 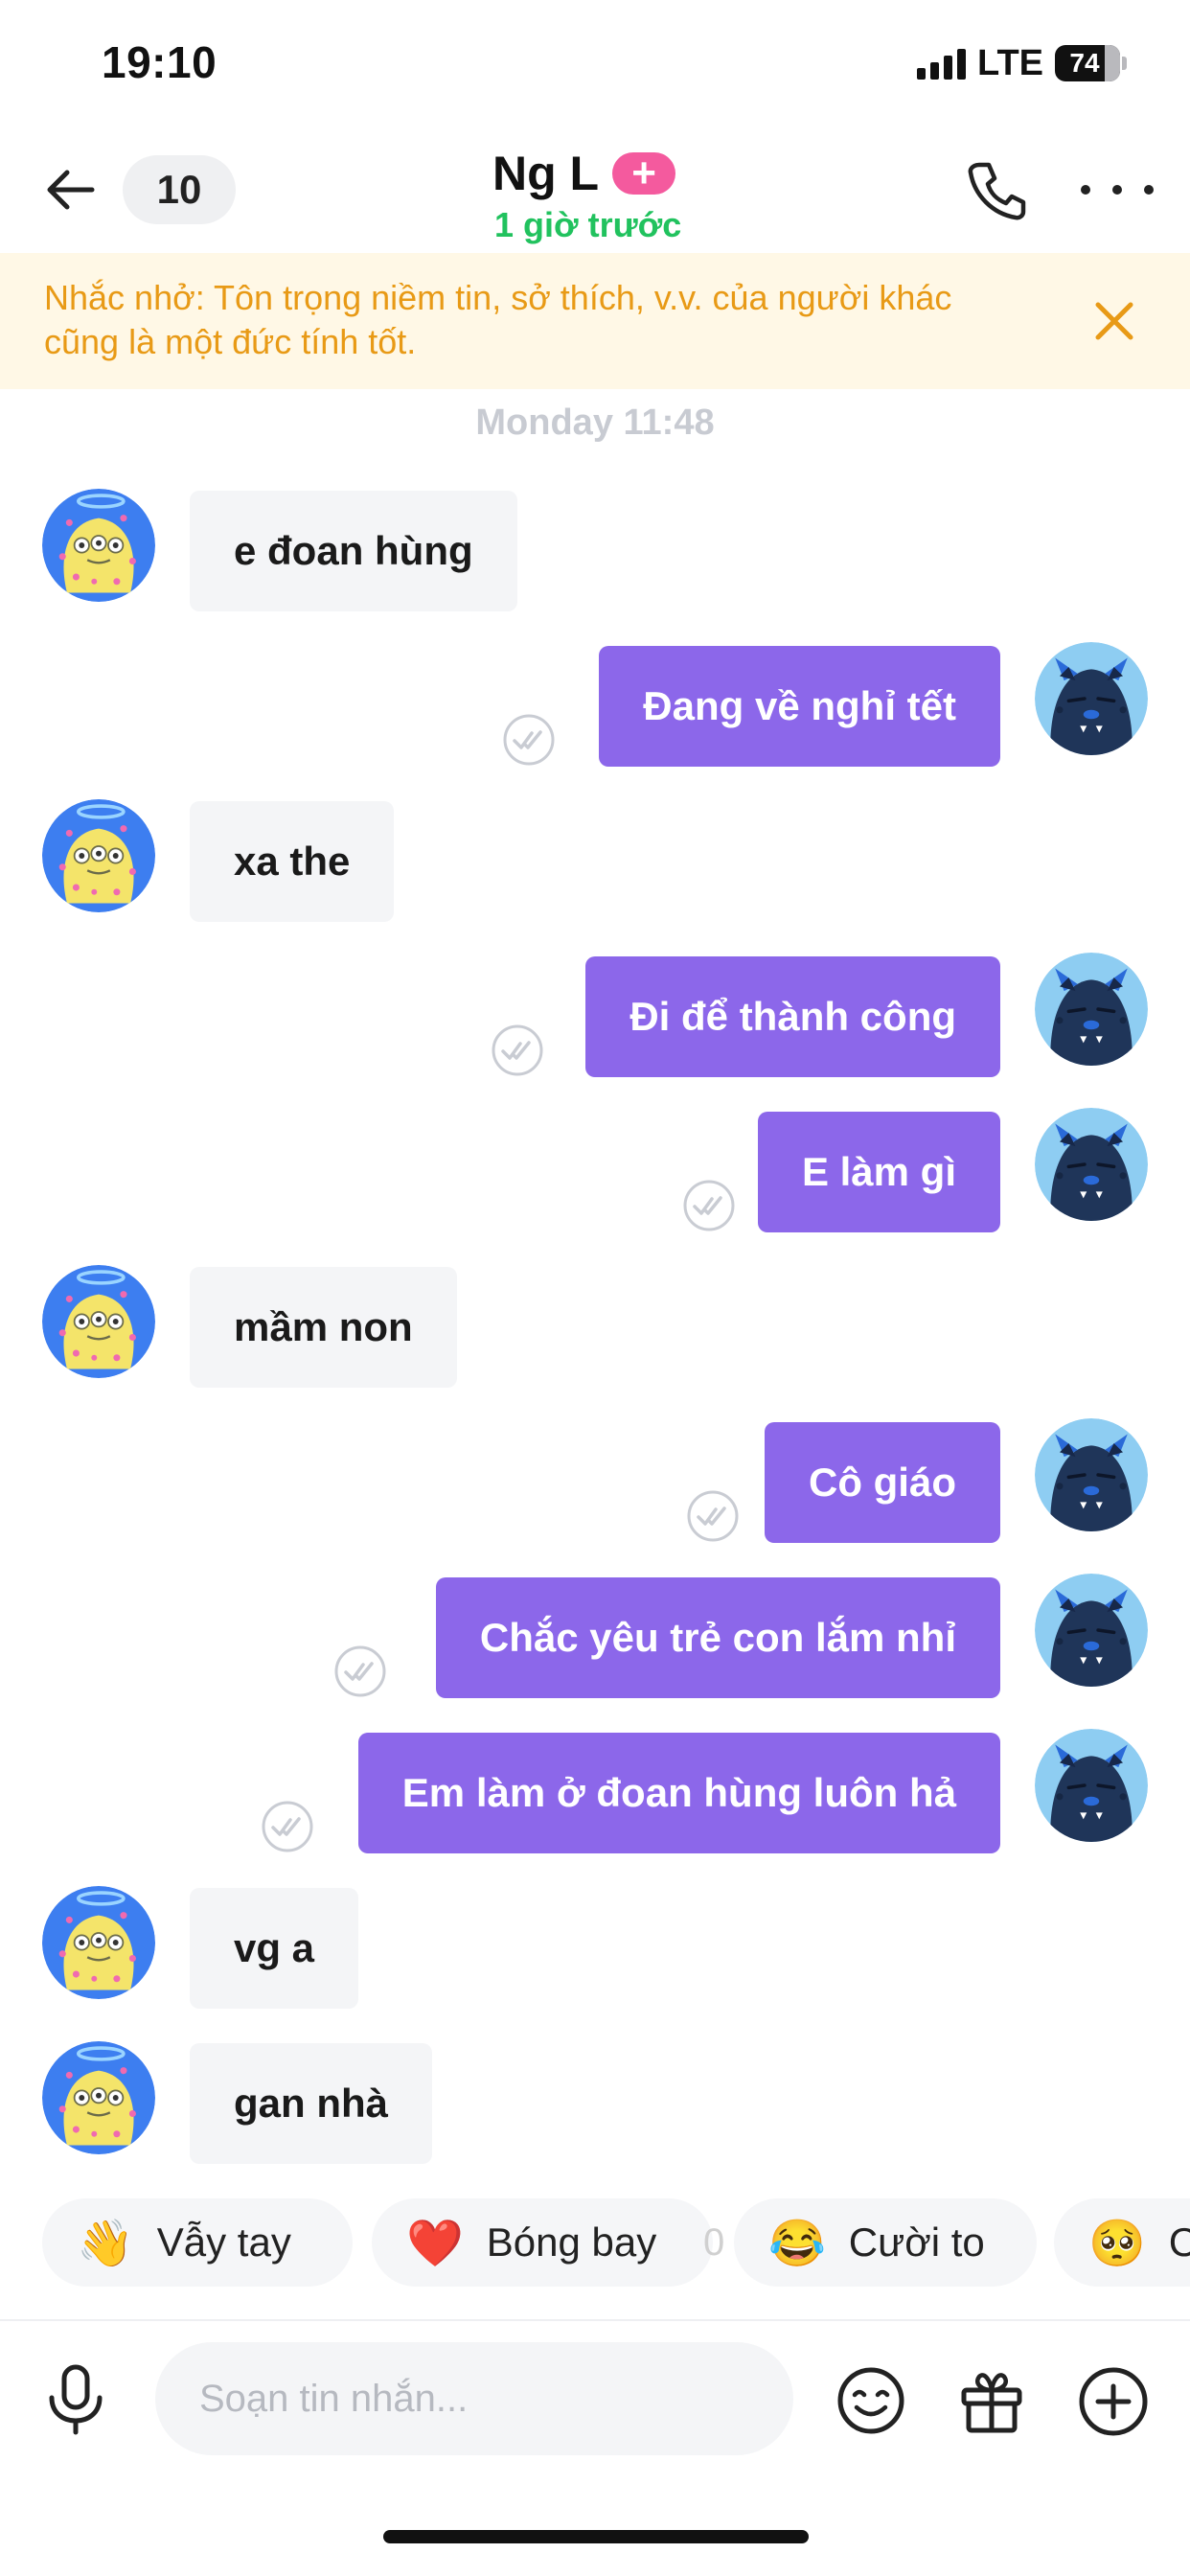 I want to click on reaction-pleading-button: 🥺 C, so click(x=1122, y=2242).